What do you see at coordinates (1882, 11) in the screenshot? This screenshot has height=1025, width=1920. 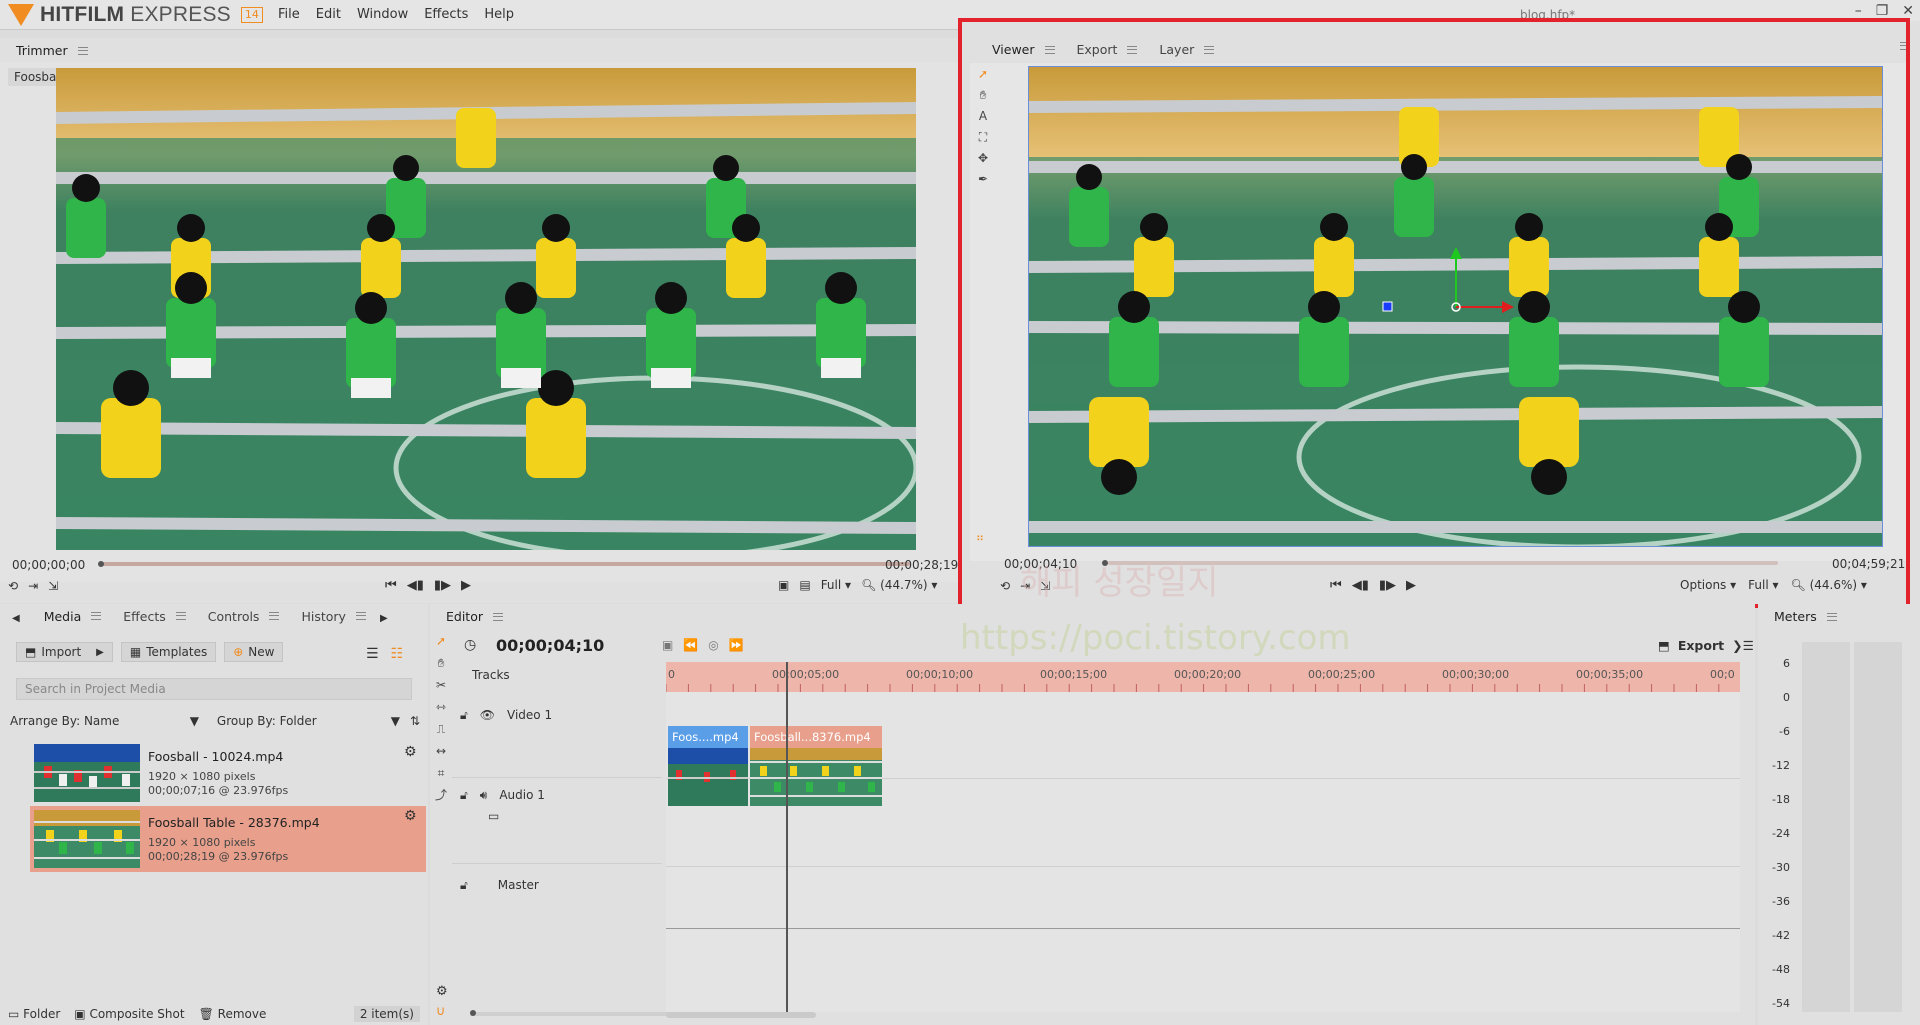 I see `maximize-icon: ❐` at bounding box center [1882, 11].